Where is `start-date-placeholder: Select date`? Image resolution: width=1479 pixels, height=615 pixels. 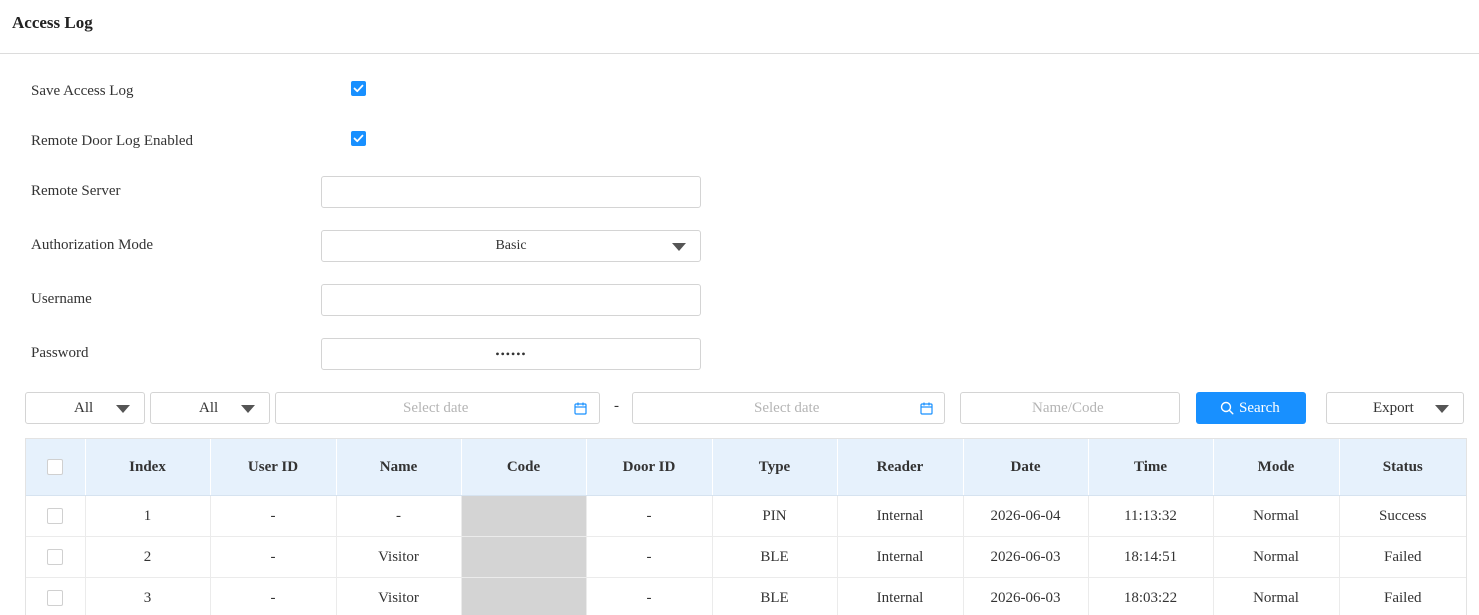
start-date-placeholder: Select date is located at coordinates (435, 408).